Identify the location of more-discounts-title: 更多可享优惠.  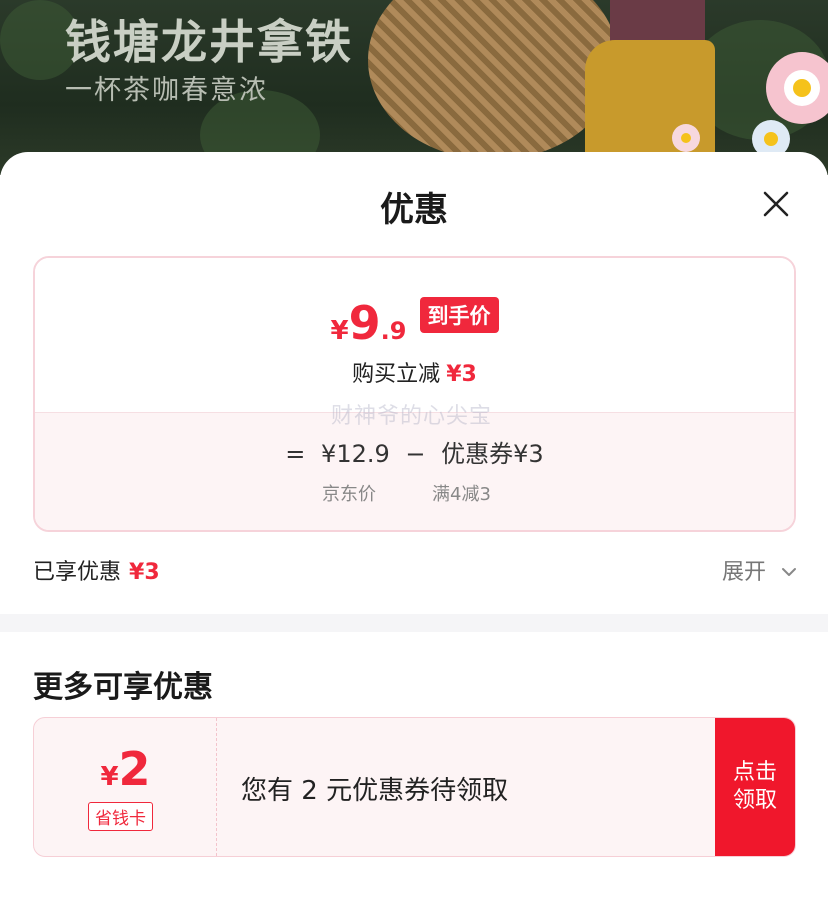
(123, 687).